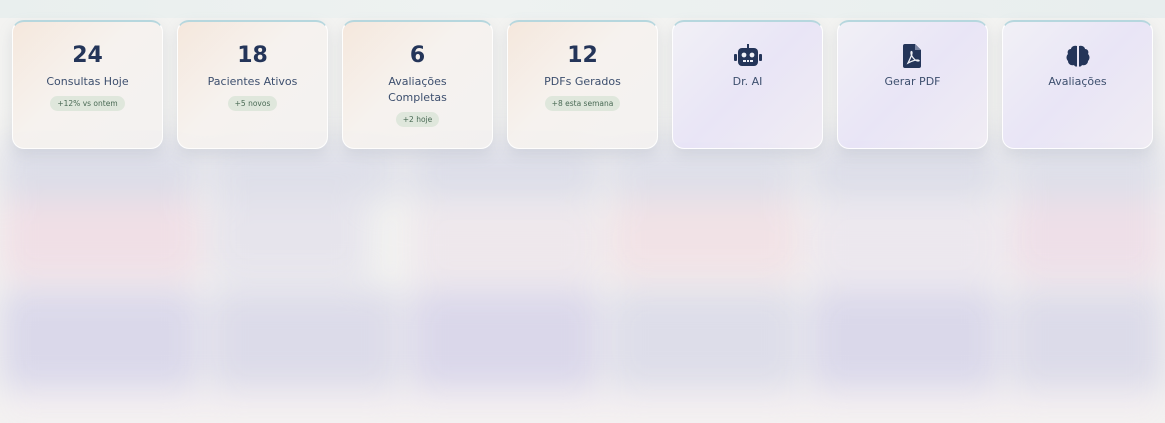 The image size is (1165, 423). What do you see at coordinates (1078, 56) in the screenshot?
I see `brain-icon` at bounding box center [1078, 56].